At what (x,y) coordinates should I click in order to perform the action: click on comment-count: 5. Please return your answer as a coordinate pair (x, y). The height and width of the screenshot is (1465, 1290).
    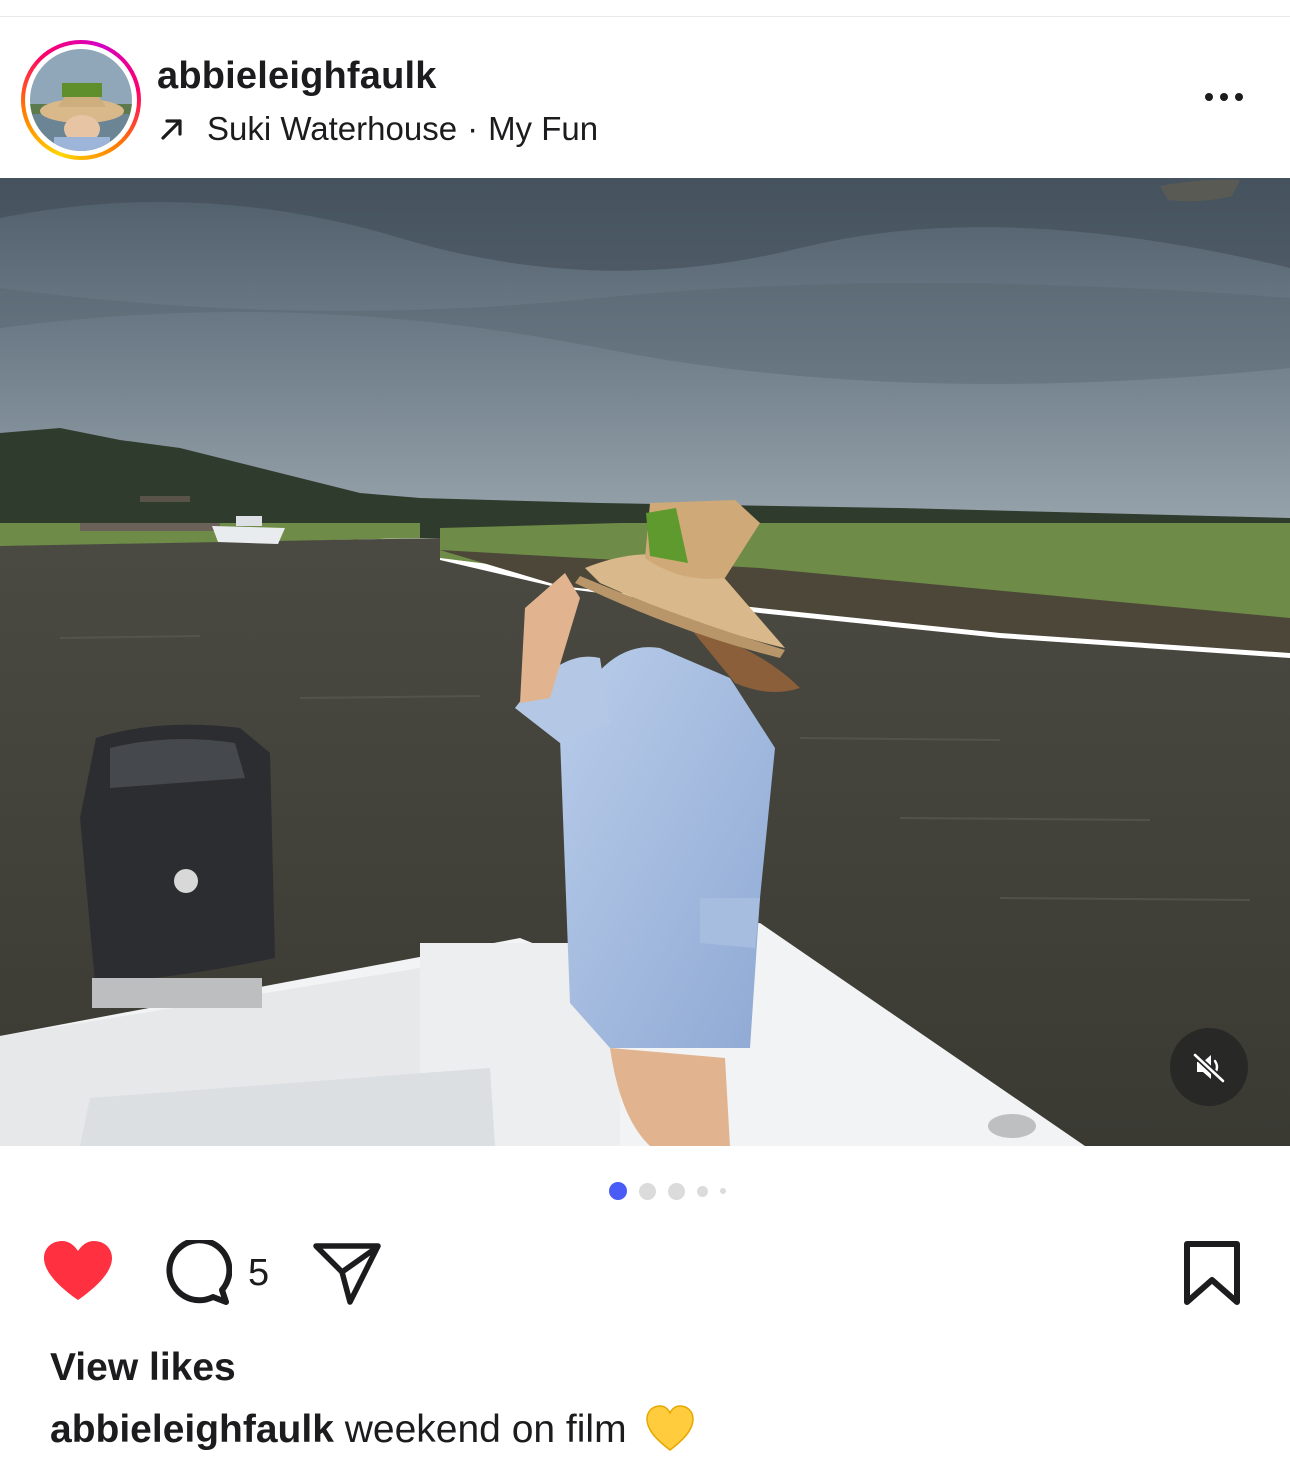
    Looking at the image, I should click on (259, 1273).